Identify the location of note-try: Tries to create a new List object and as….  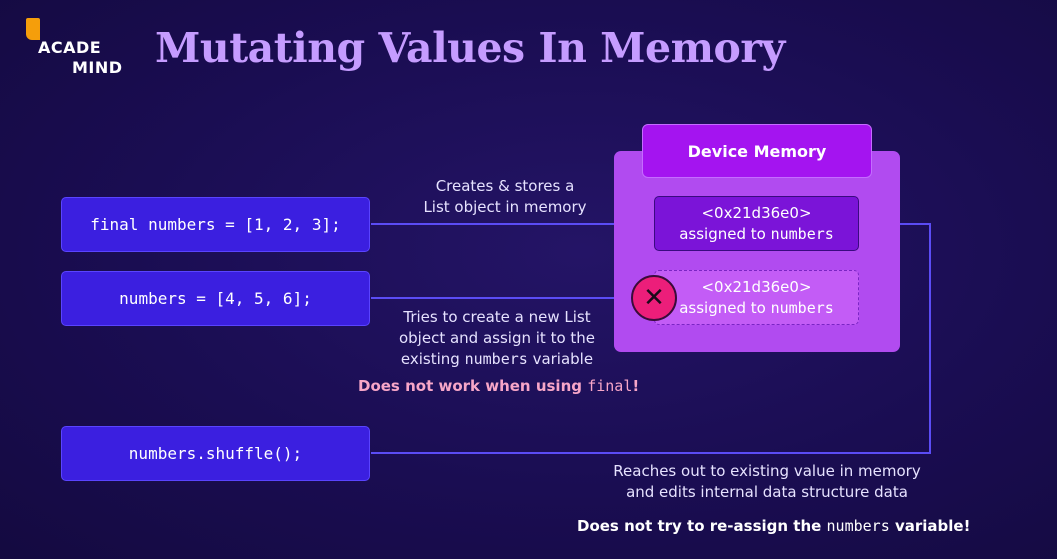
(497, 338).